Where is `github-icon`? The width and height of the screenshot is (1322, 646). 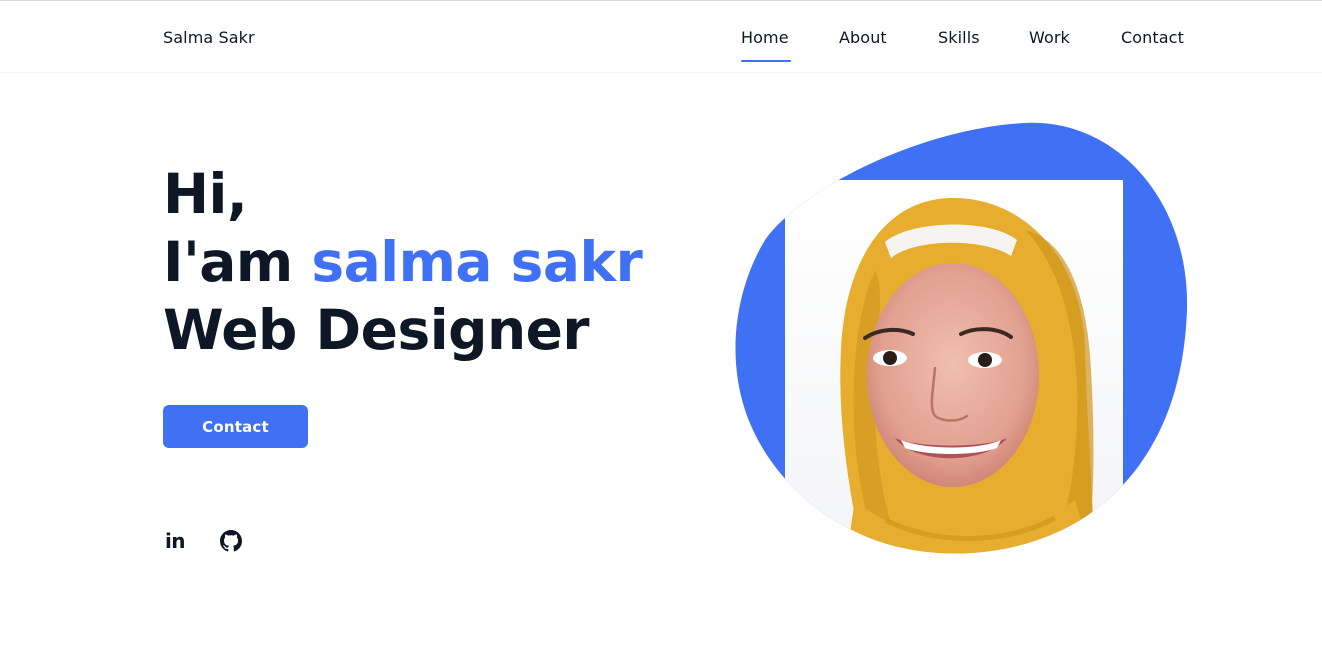
github-icon is located at coordinates (231, 541).